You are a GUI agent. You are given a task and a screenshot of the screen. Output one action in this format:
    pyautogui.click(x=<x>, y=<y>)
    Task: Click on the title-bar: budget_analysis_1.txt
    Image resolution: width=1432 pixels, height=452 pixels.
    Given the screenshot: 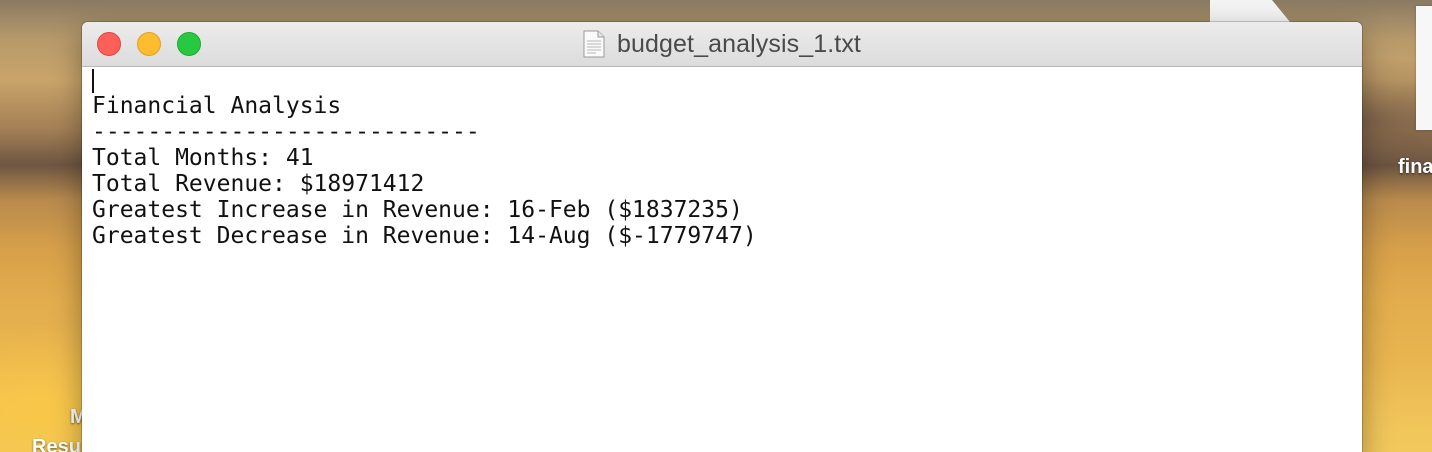 What is the action you would take?
    pyautogui.click(x=722, y=44)
    